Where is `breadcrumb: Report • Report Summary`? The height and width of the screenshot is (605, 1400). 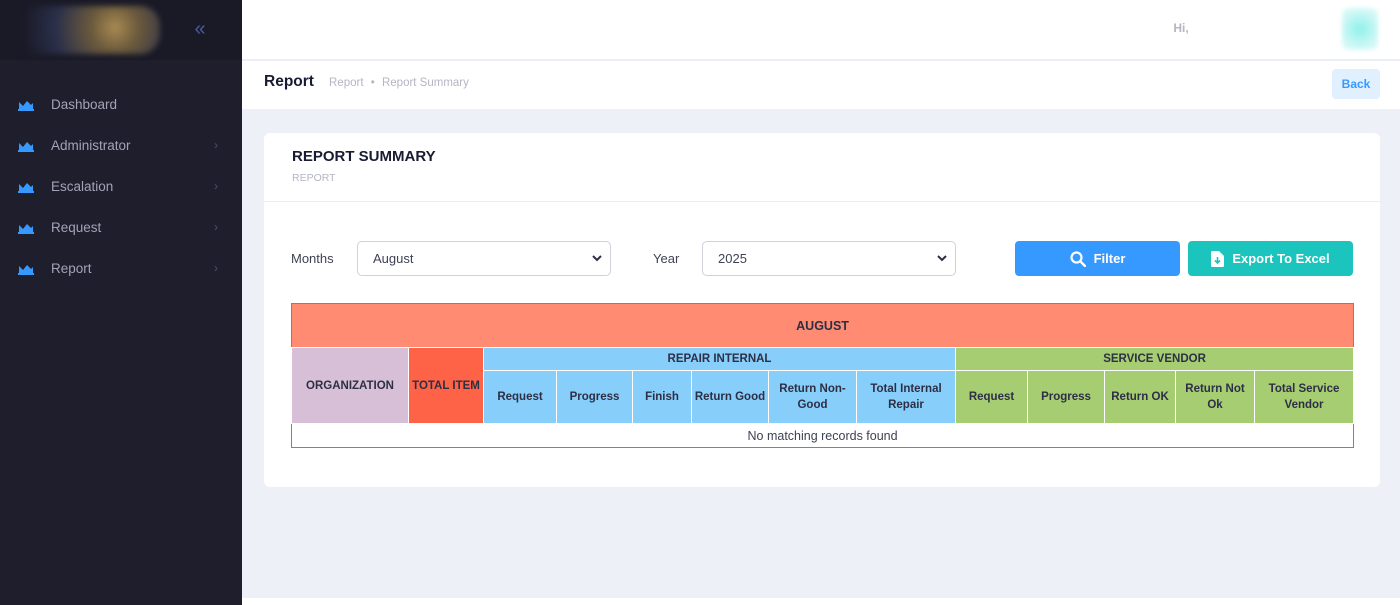 breadcrumb: Report • Report Summary is located at coordinates (399, 83).